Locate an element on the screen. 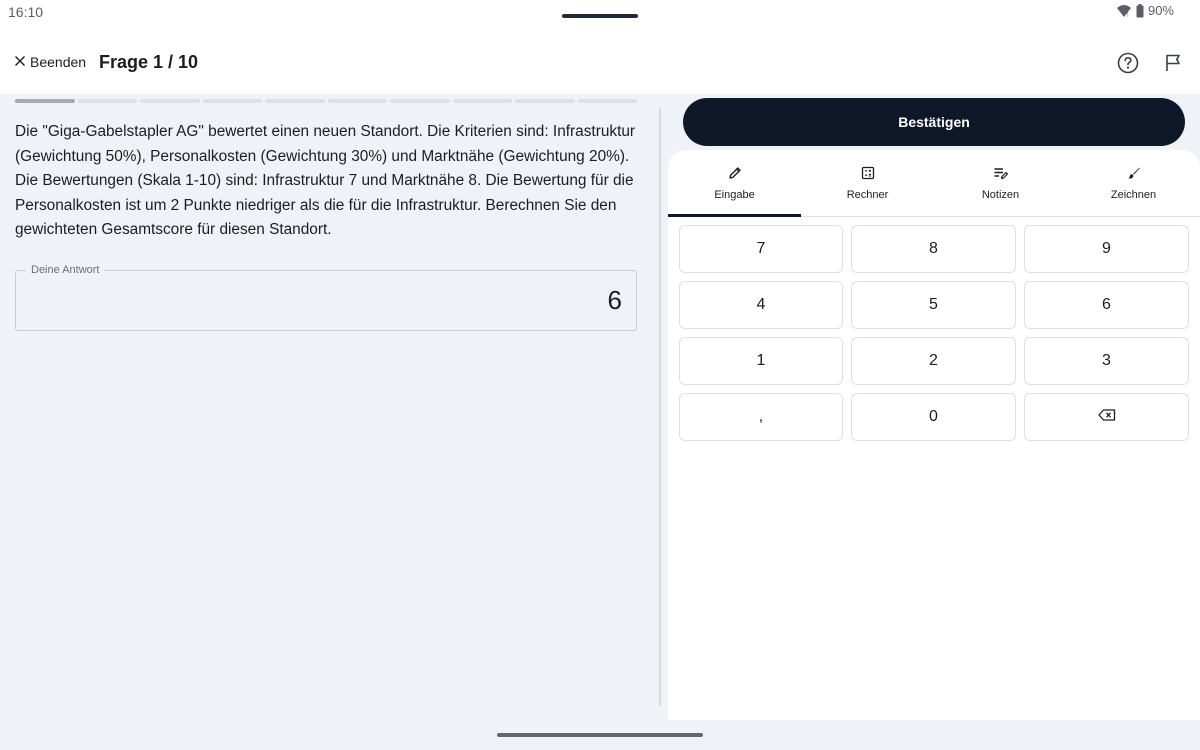 The width and height of the screenshot is (1200, 750). tab-label: Eingabe is located at coordinates (734, 195).